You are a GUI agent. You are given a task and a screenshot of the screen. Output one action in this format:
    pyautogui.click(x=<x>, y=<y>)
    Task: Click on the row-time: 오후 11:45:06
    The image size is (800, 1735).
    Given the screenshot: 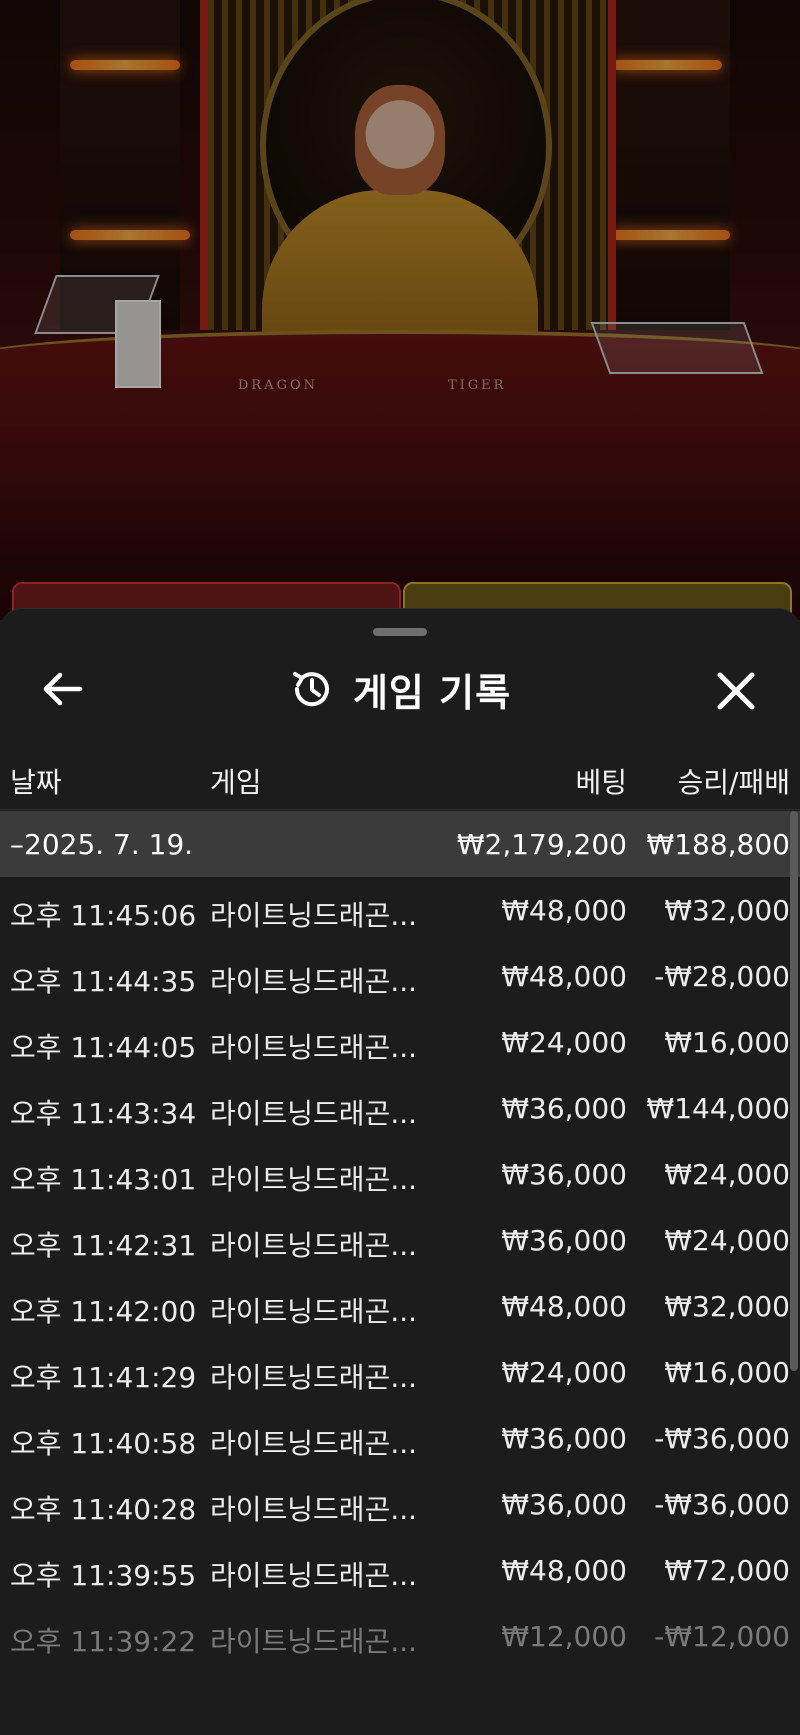 What is the action you would take?
    pyautogui.click(x=103, y=915)
    